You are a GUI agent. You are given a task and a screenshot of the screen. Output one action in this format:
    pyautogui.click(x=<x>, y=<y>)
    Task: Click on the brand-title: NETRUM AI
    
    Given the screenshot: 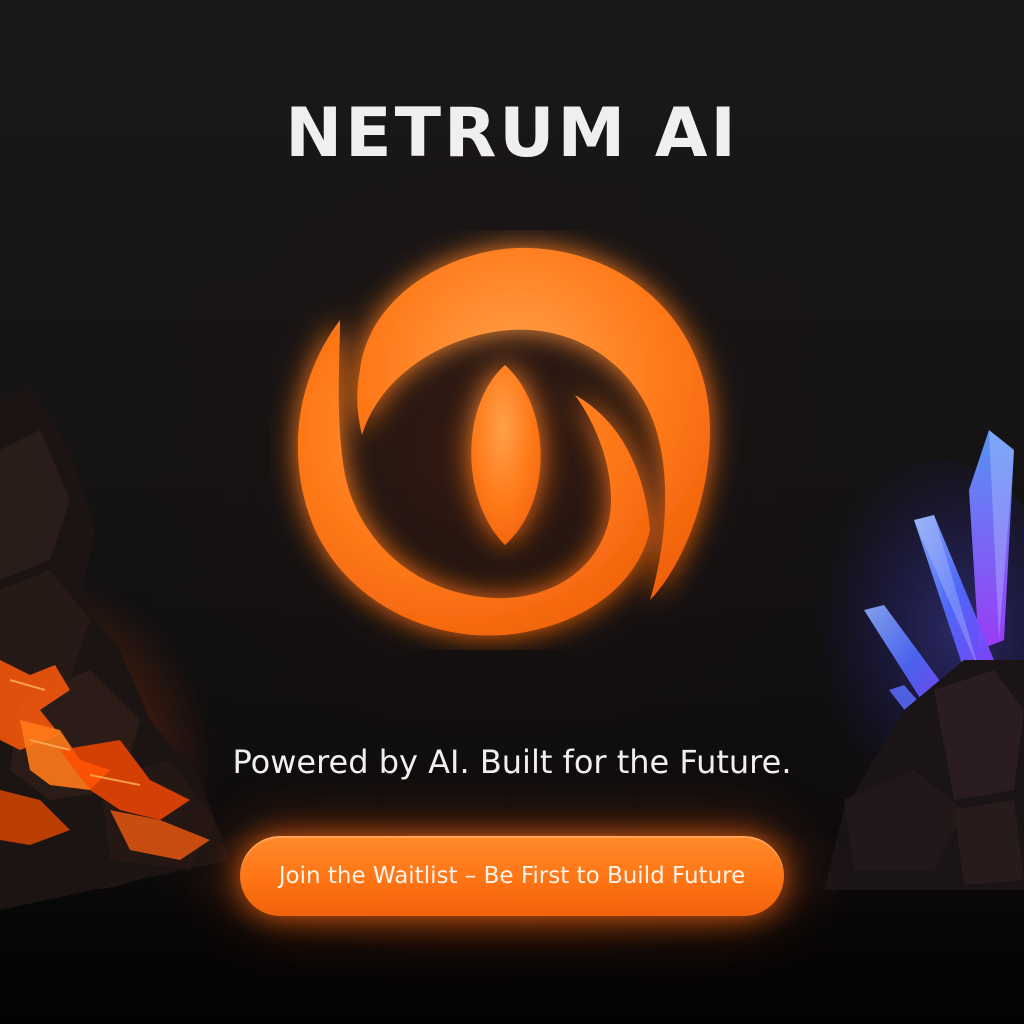 What is the action you would take?
    pyautogui.click(x=512, y=133)
    